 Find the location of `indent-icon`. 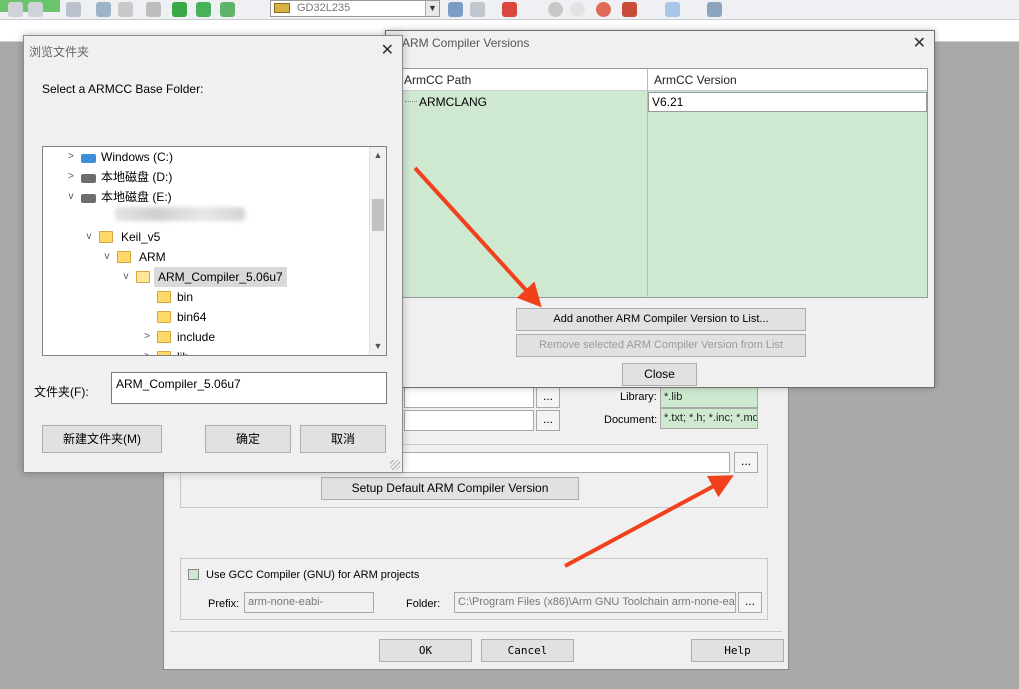

indent-icon is located at coordinates (73, 9).